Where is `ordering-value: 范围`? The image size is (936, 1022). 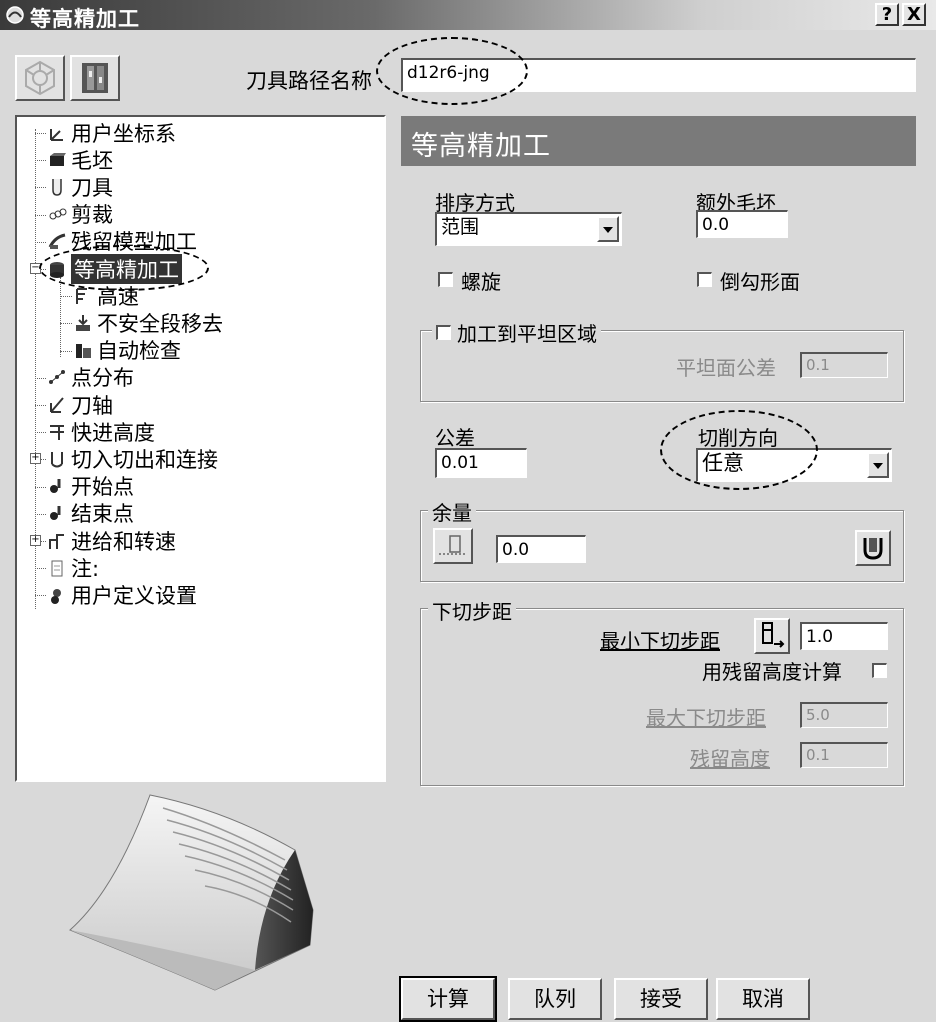 ordering-value: 范围 is located at coordinates (460, 227).